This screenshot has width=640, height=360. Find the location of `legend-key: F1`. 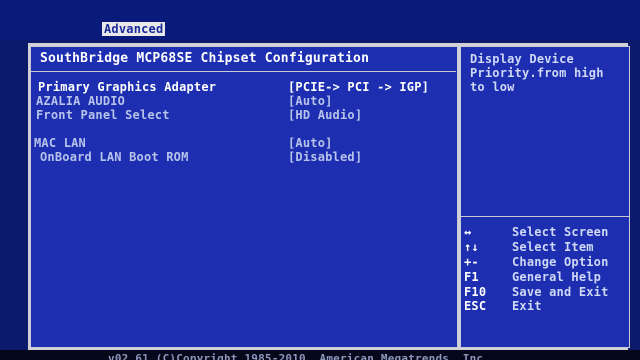

legend-key: F1 is located at coordinates (471, 277).